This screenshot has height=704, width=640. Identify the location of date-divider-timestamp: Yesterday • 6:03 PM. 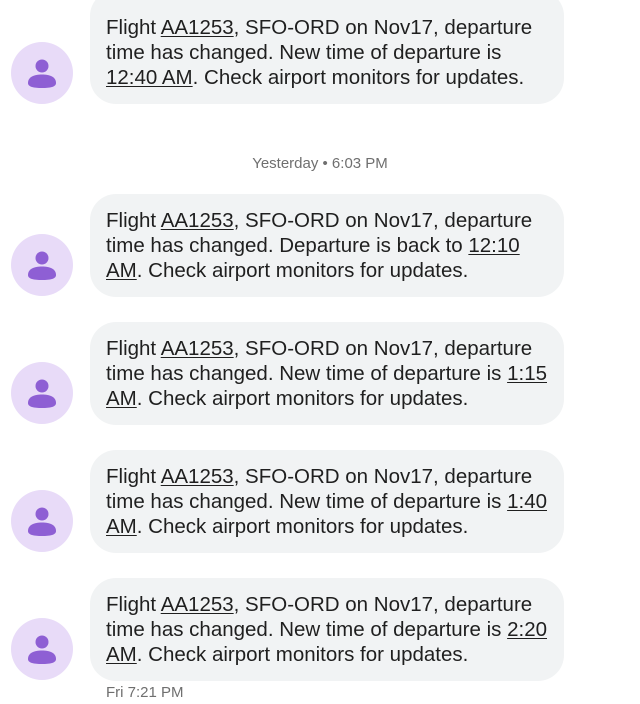
(320, 163).